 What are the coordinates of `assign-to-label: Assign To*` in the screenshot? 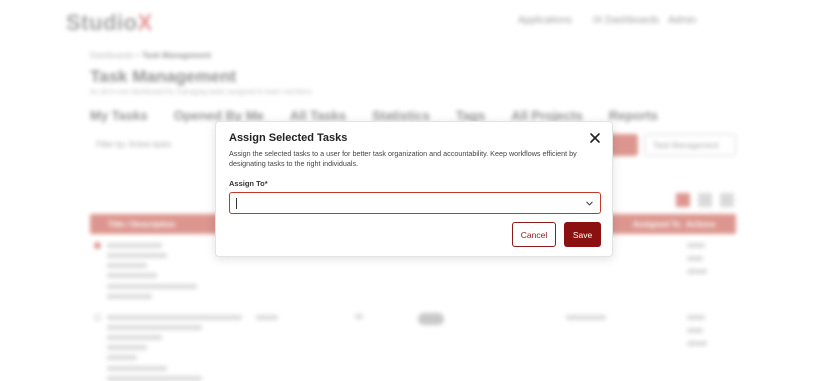 It's located at (248, 183).